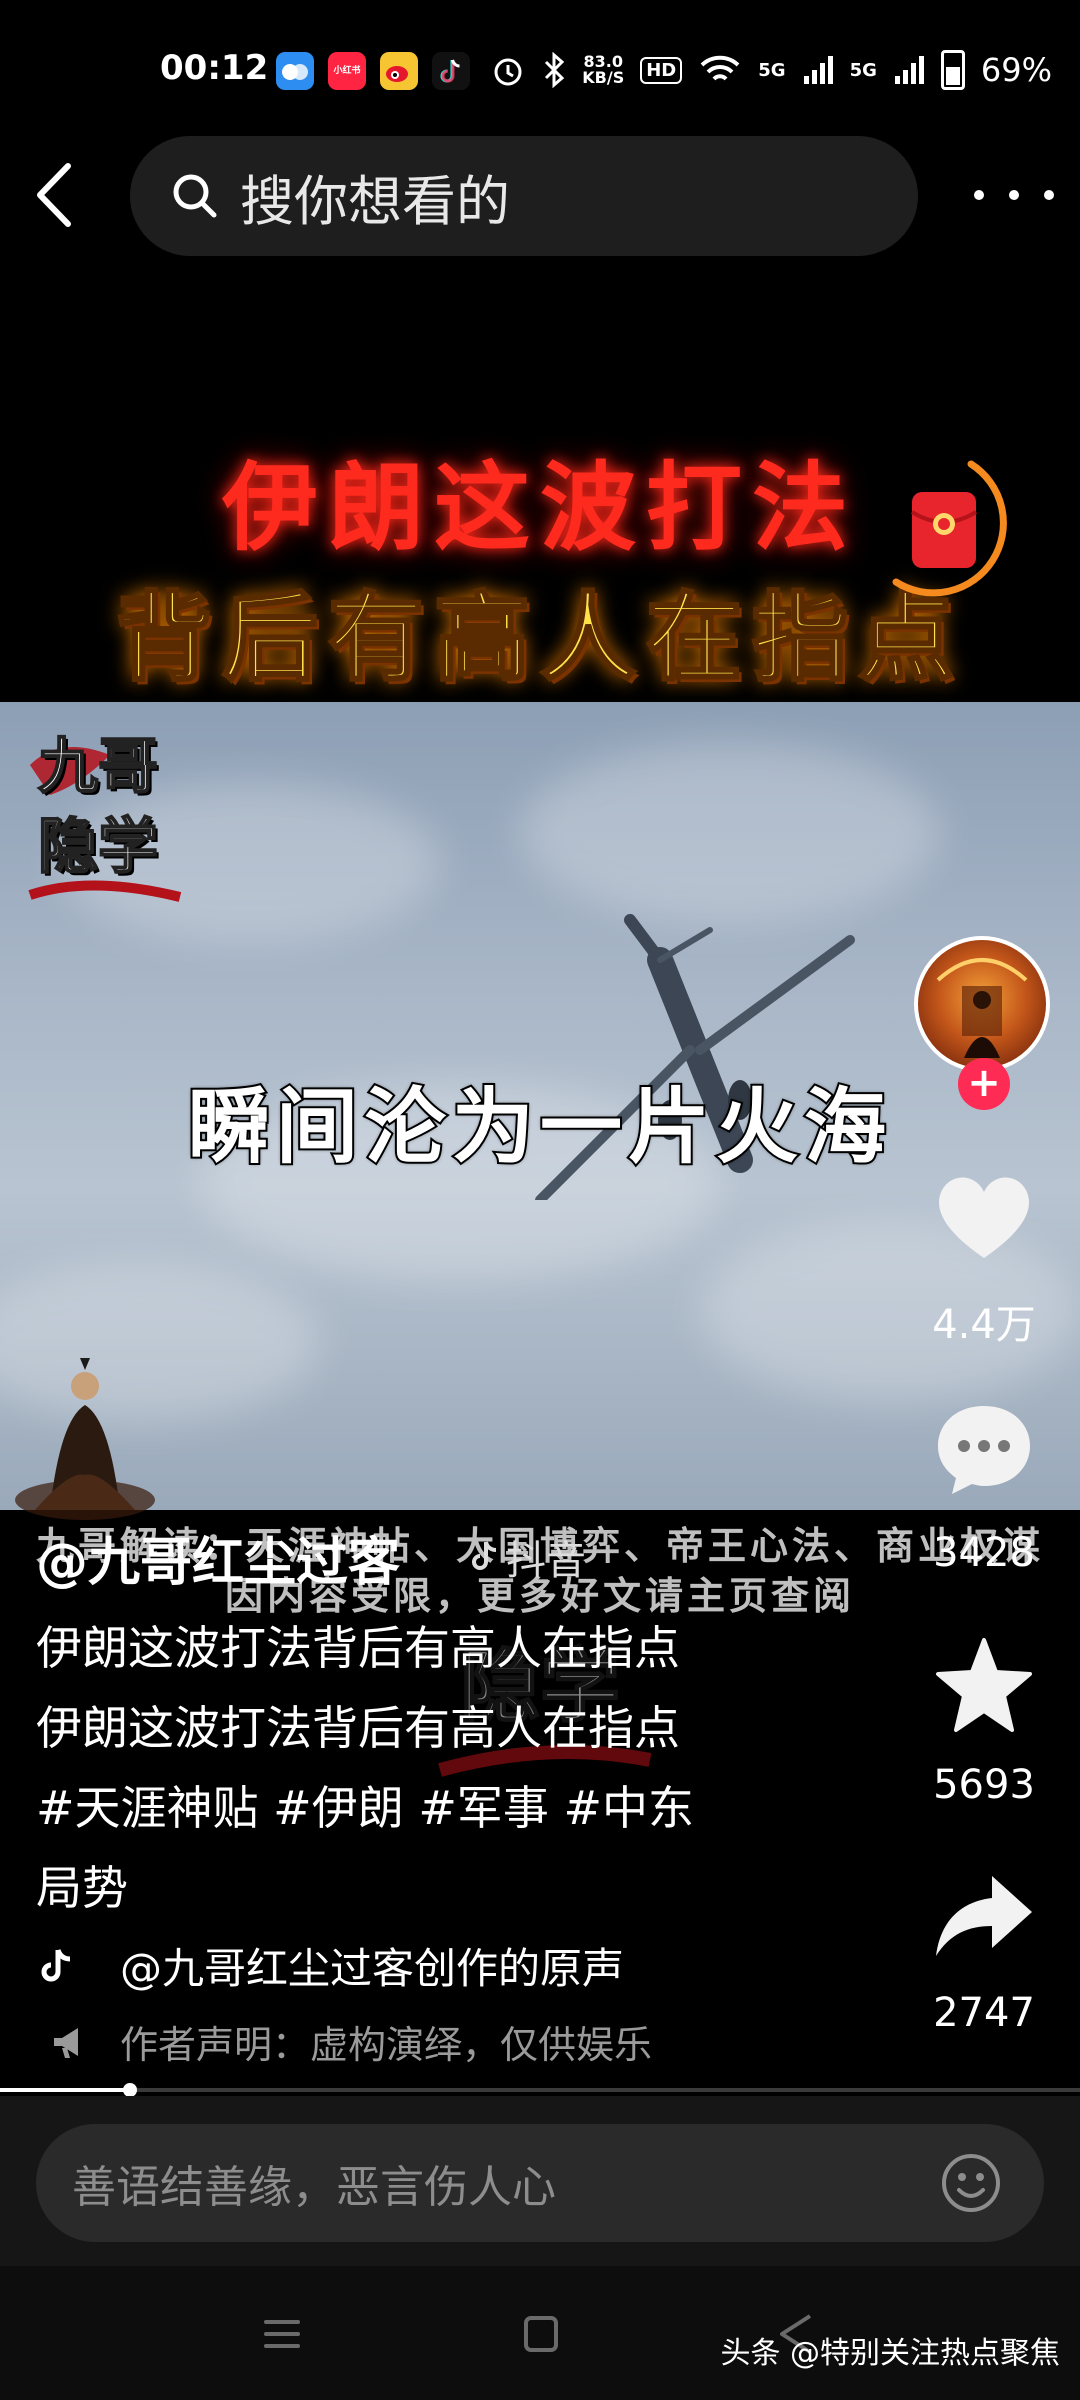 The image size is (1080, 2400). What do you see at coordinates (603, 69) in the screenshot?
I see `net-speed: 83.0 KB/S` at bounding box center [603, 69].